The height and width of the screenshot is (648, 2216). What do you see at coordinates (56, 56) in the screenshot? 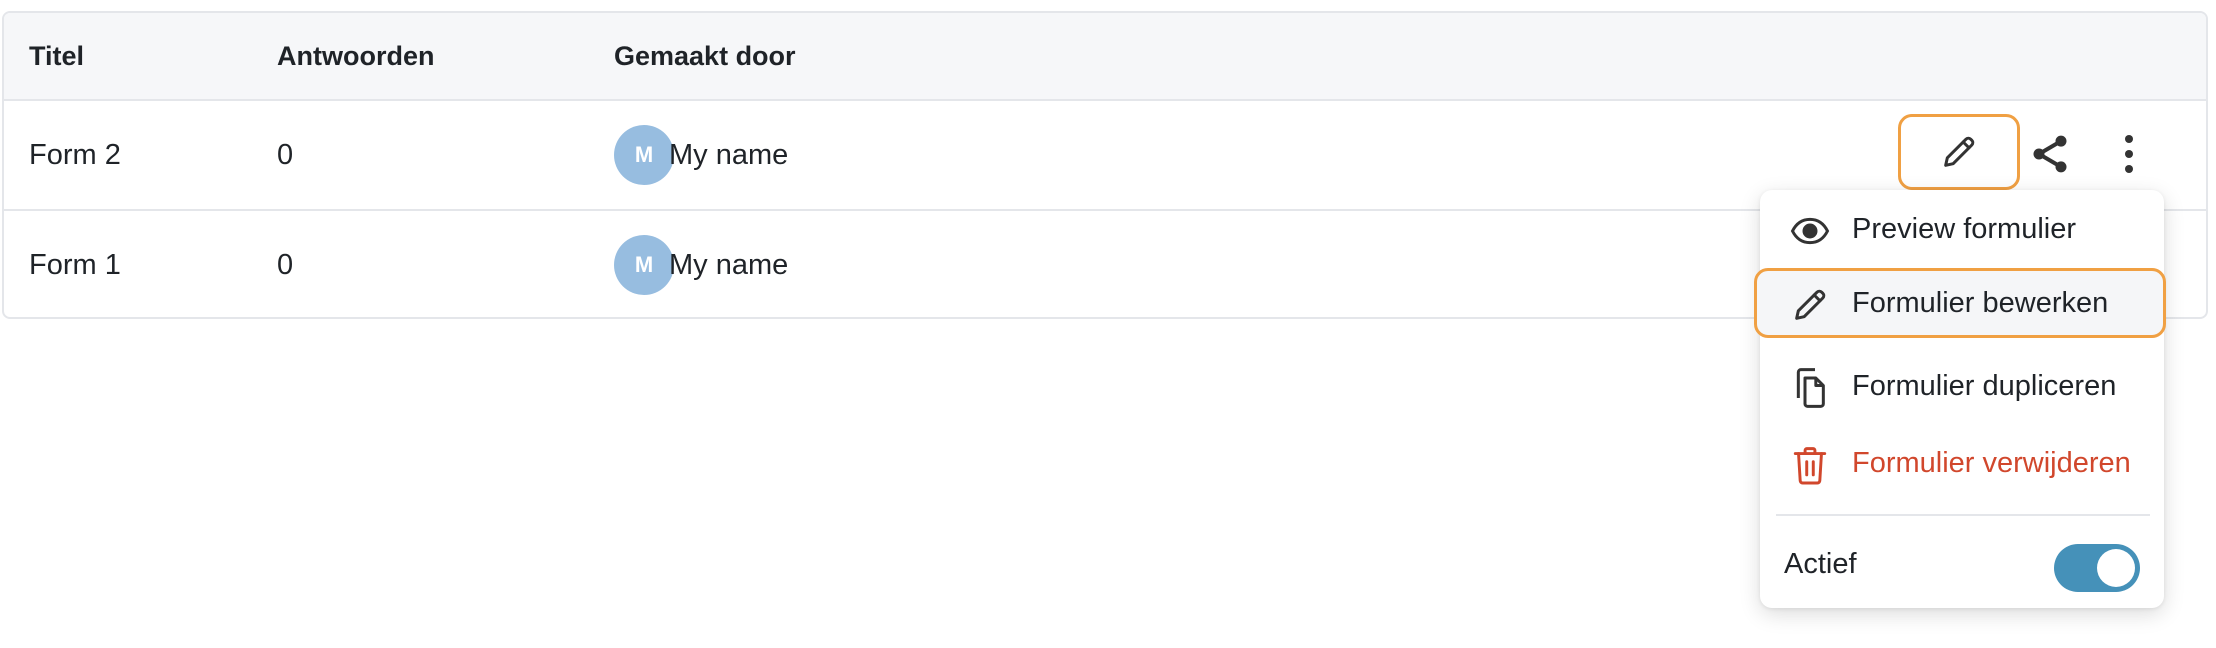
I see `column-header-title: Titel` at bounding box center [56, 56].